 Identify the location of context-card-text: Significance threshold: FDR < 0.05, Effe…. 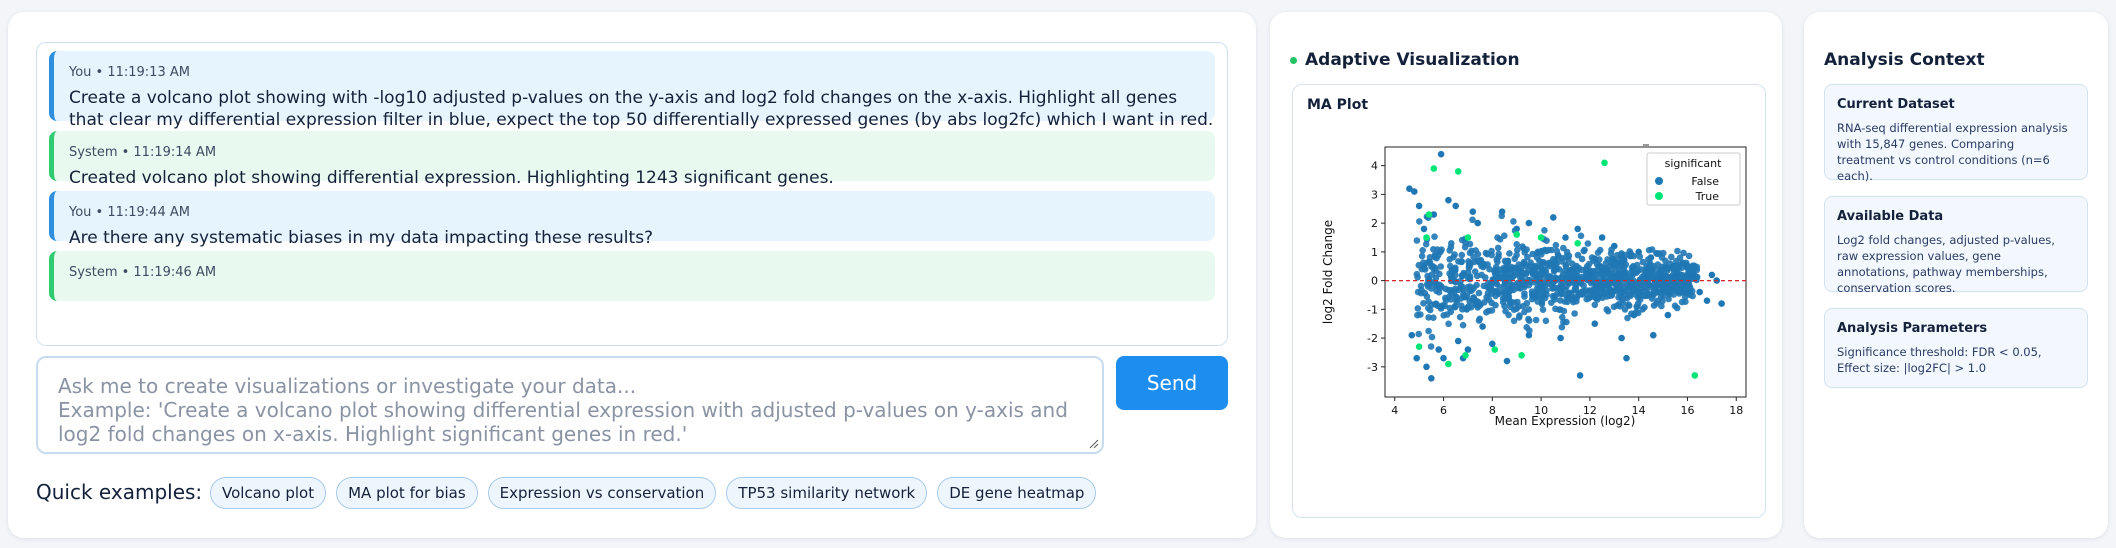
(1939, 360).